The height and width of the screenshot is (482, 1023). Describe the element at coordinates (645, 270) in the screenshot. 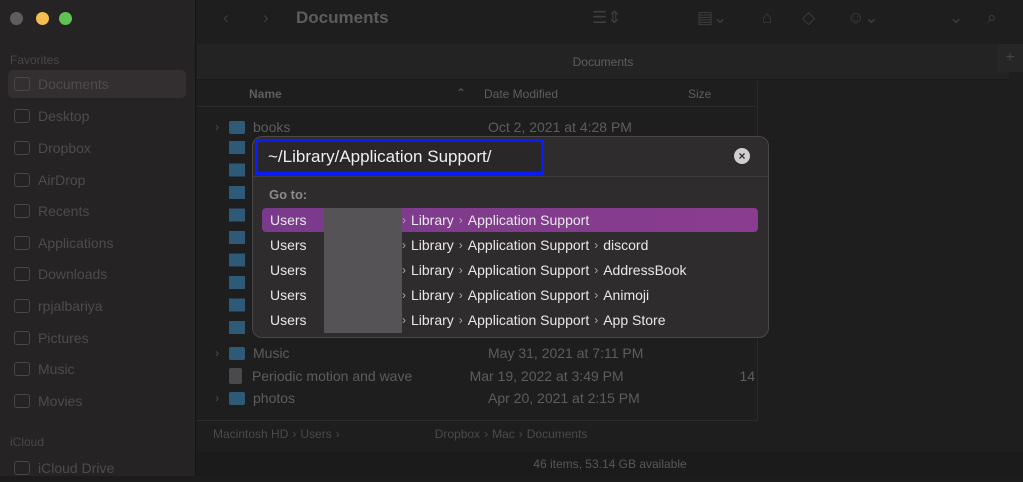

I see `suggestion-segment: AddressBook` at that location.